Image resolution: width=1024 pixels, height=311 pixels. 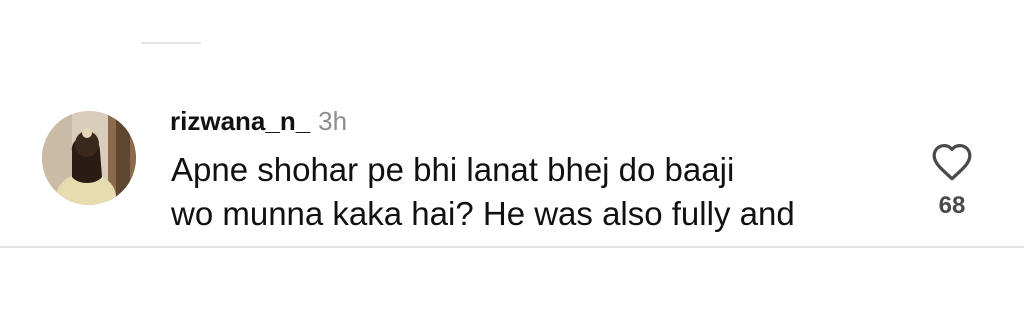 I want to click on username-link: rizwana_n_, so click(x=240, y=121).